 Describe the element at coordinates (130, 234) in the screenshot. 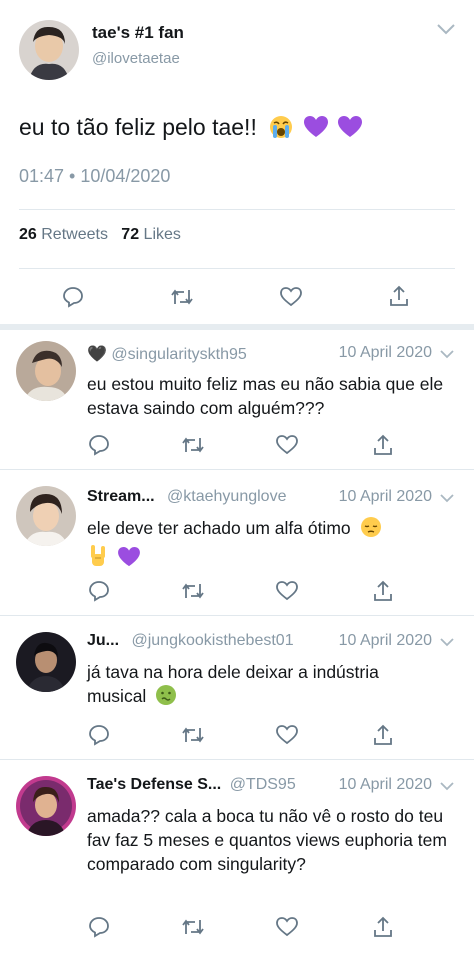

I see `likes-count: 72` at that location.